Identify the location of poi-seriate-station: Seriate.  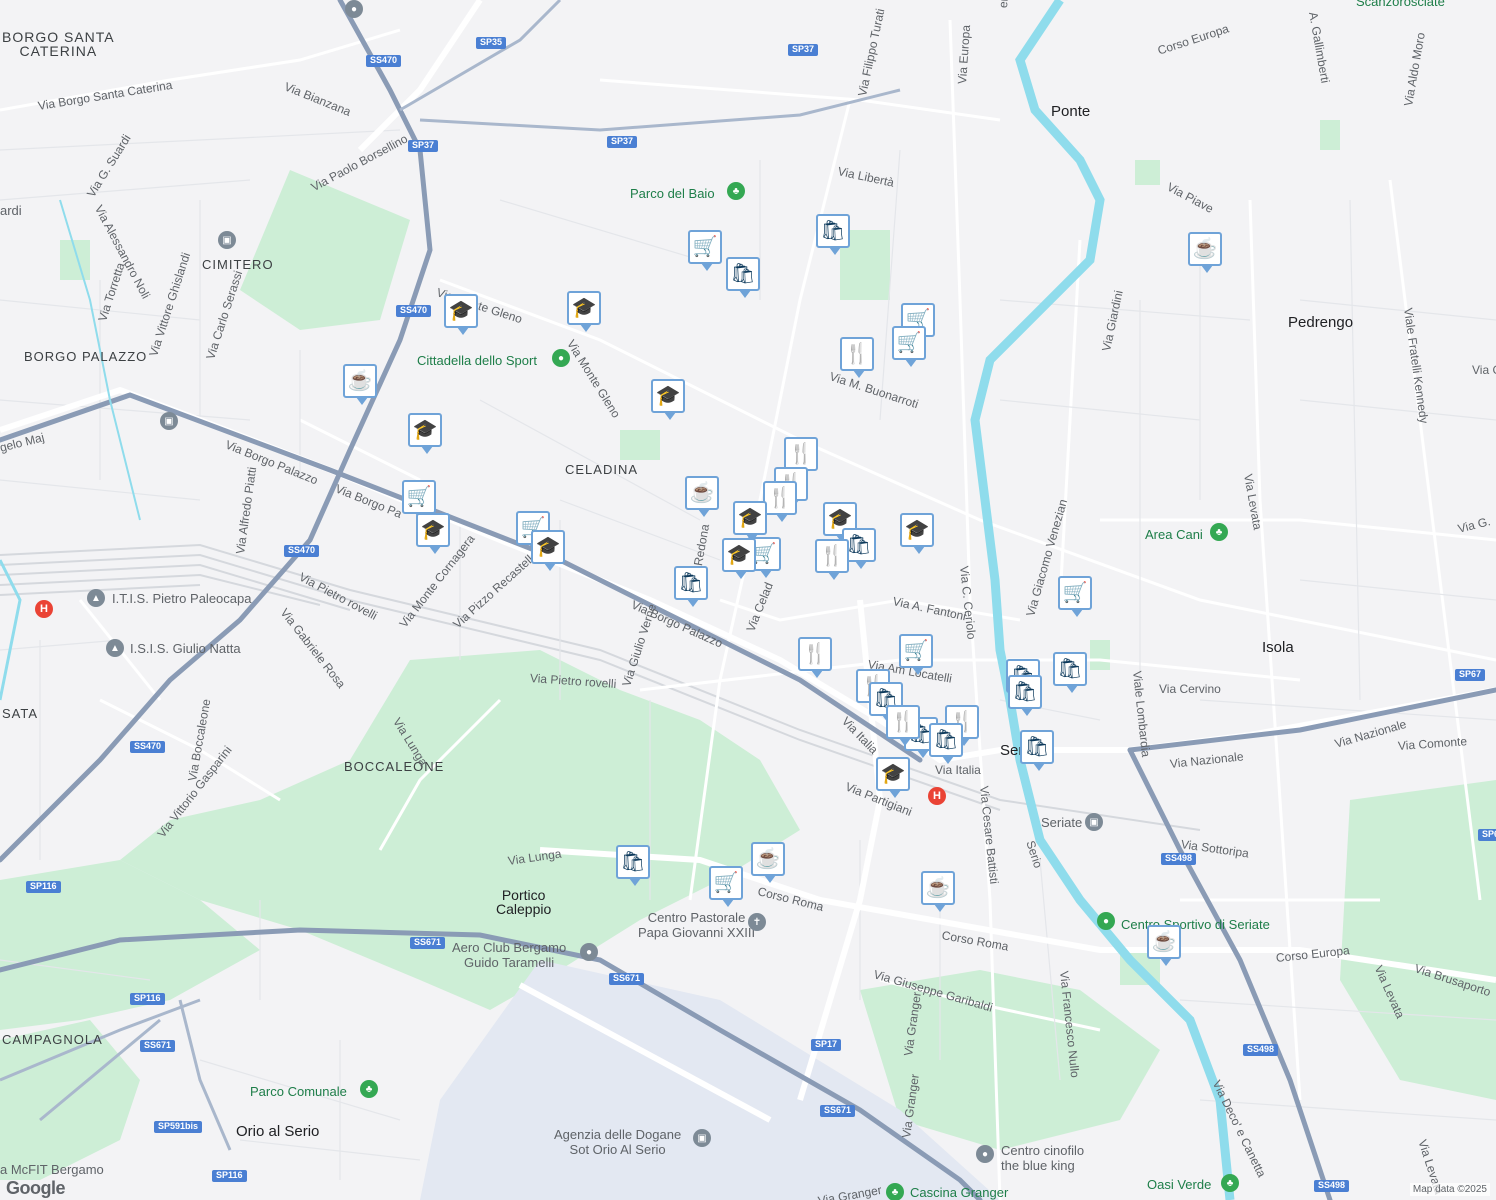
(1061, 823).